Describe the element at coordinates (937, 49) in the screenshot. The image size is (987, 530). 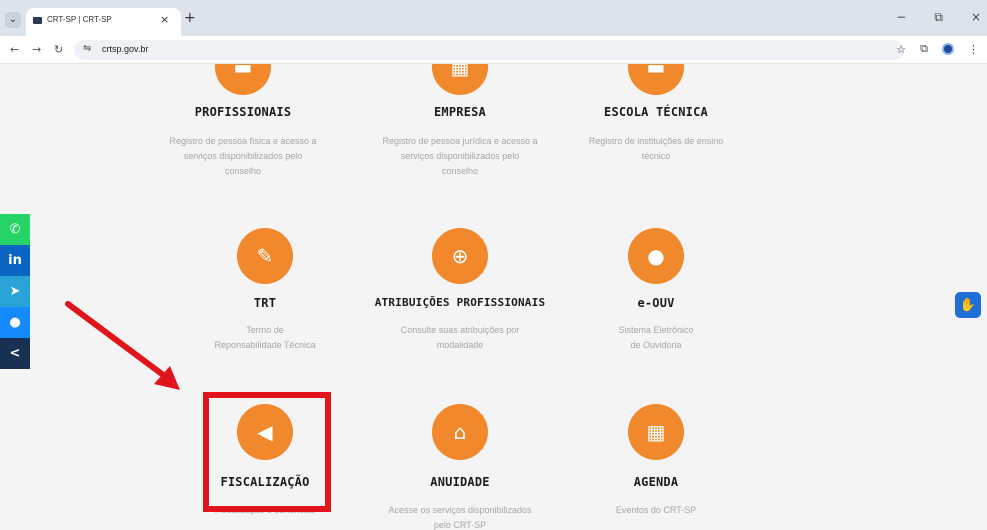
I see `toolbar-actions: ☆ ⧉ ⋮` at that location.